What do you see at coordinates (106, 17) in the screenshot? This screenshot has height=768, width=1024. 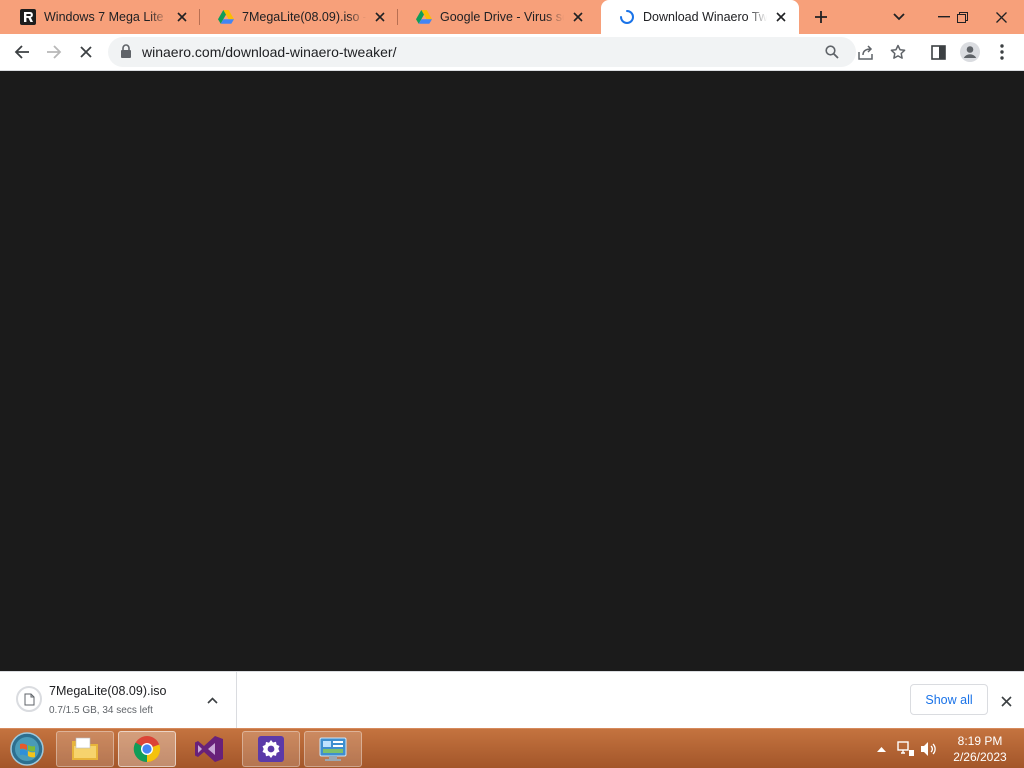 I see `tab-title: Windows 7 Mega Lite x64 | Windows 7` at bounding box center [106, 17].